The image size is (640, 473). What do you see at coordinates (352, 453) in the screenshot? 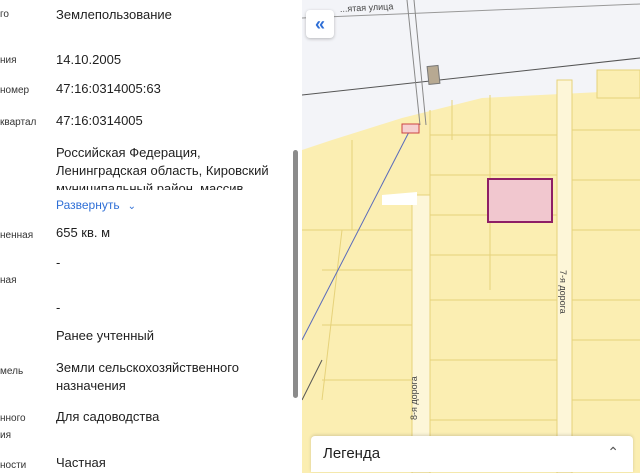
I see `legend-title: Легенда` at bounding box center [352, 453].